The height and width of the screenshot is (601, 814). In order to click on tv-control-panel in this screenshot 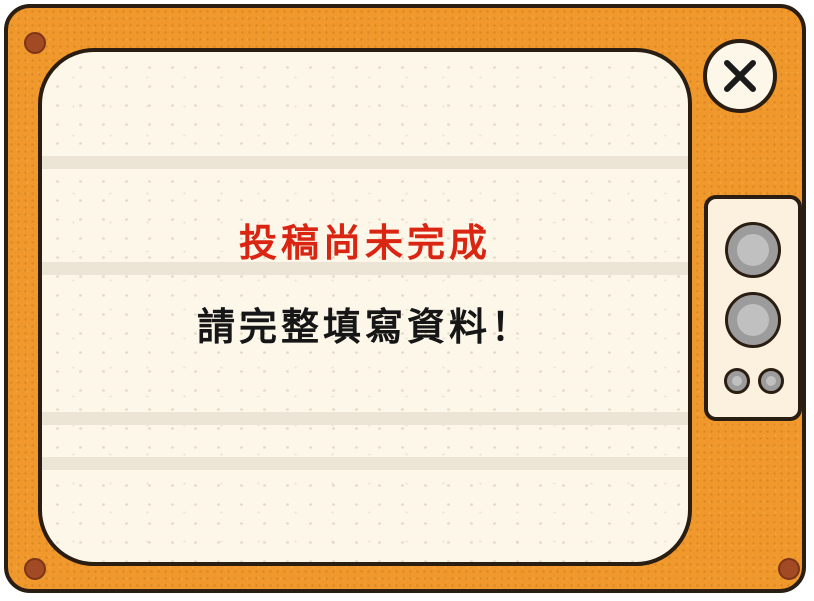, I will do `click(753, 308)`.